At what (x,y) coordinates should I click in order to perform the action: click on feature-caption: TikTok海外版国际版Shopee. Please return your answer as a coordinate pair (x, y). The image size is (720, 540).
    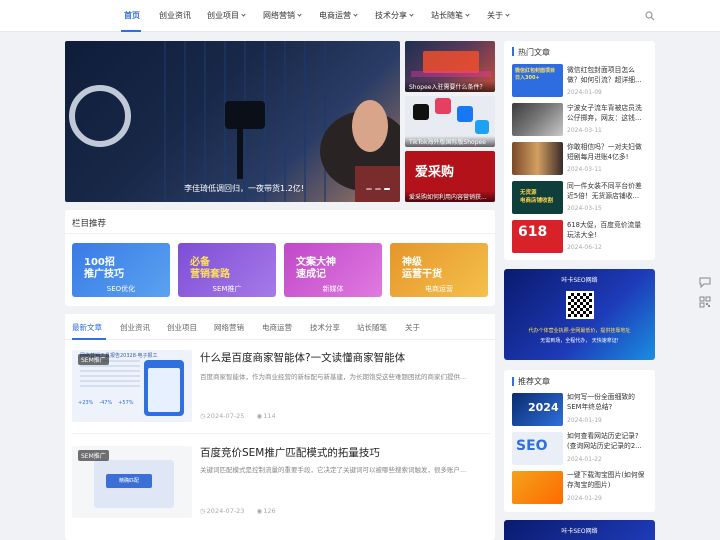
    Looking at the image, I should click on (450, 141).